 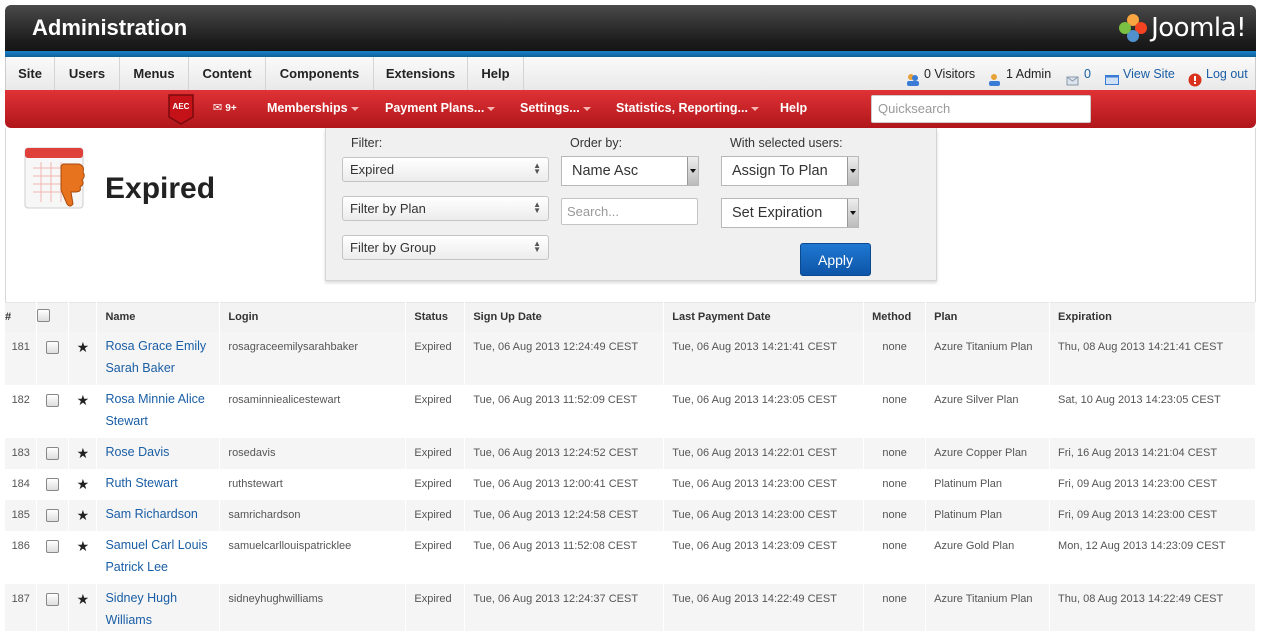 I want to click on dropdown-arrow-icon, so click(x=852, y=171).